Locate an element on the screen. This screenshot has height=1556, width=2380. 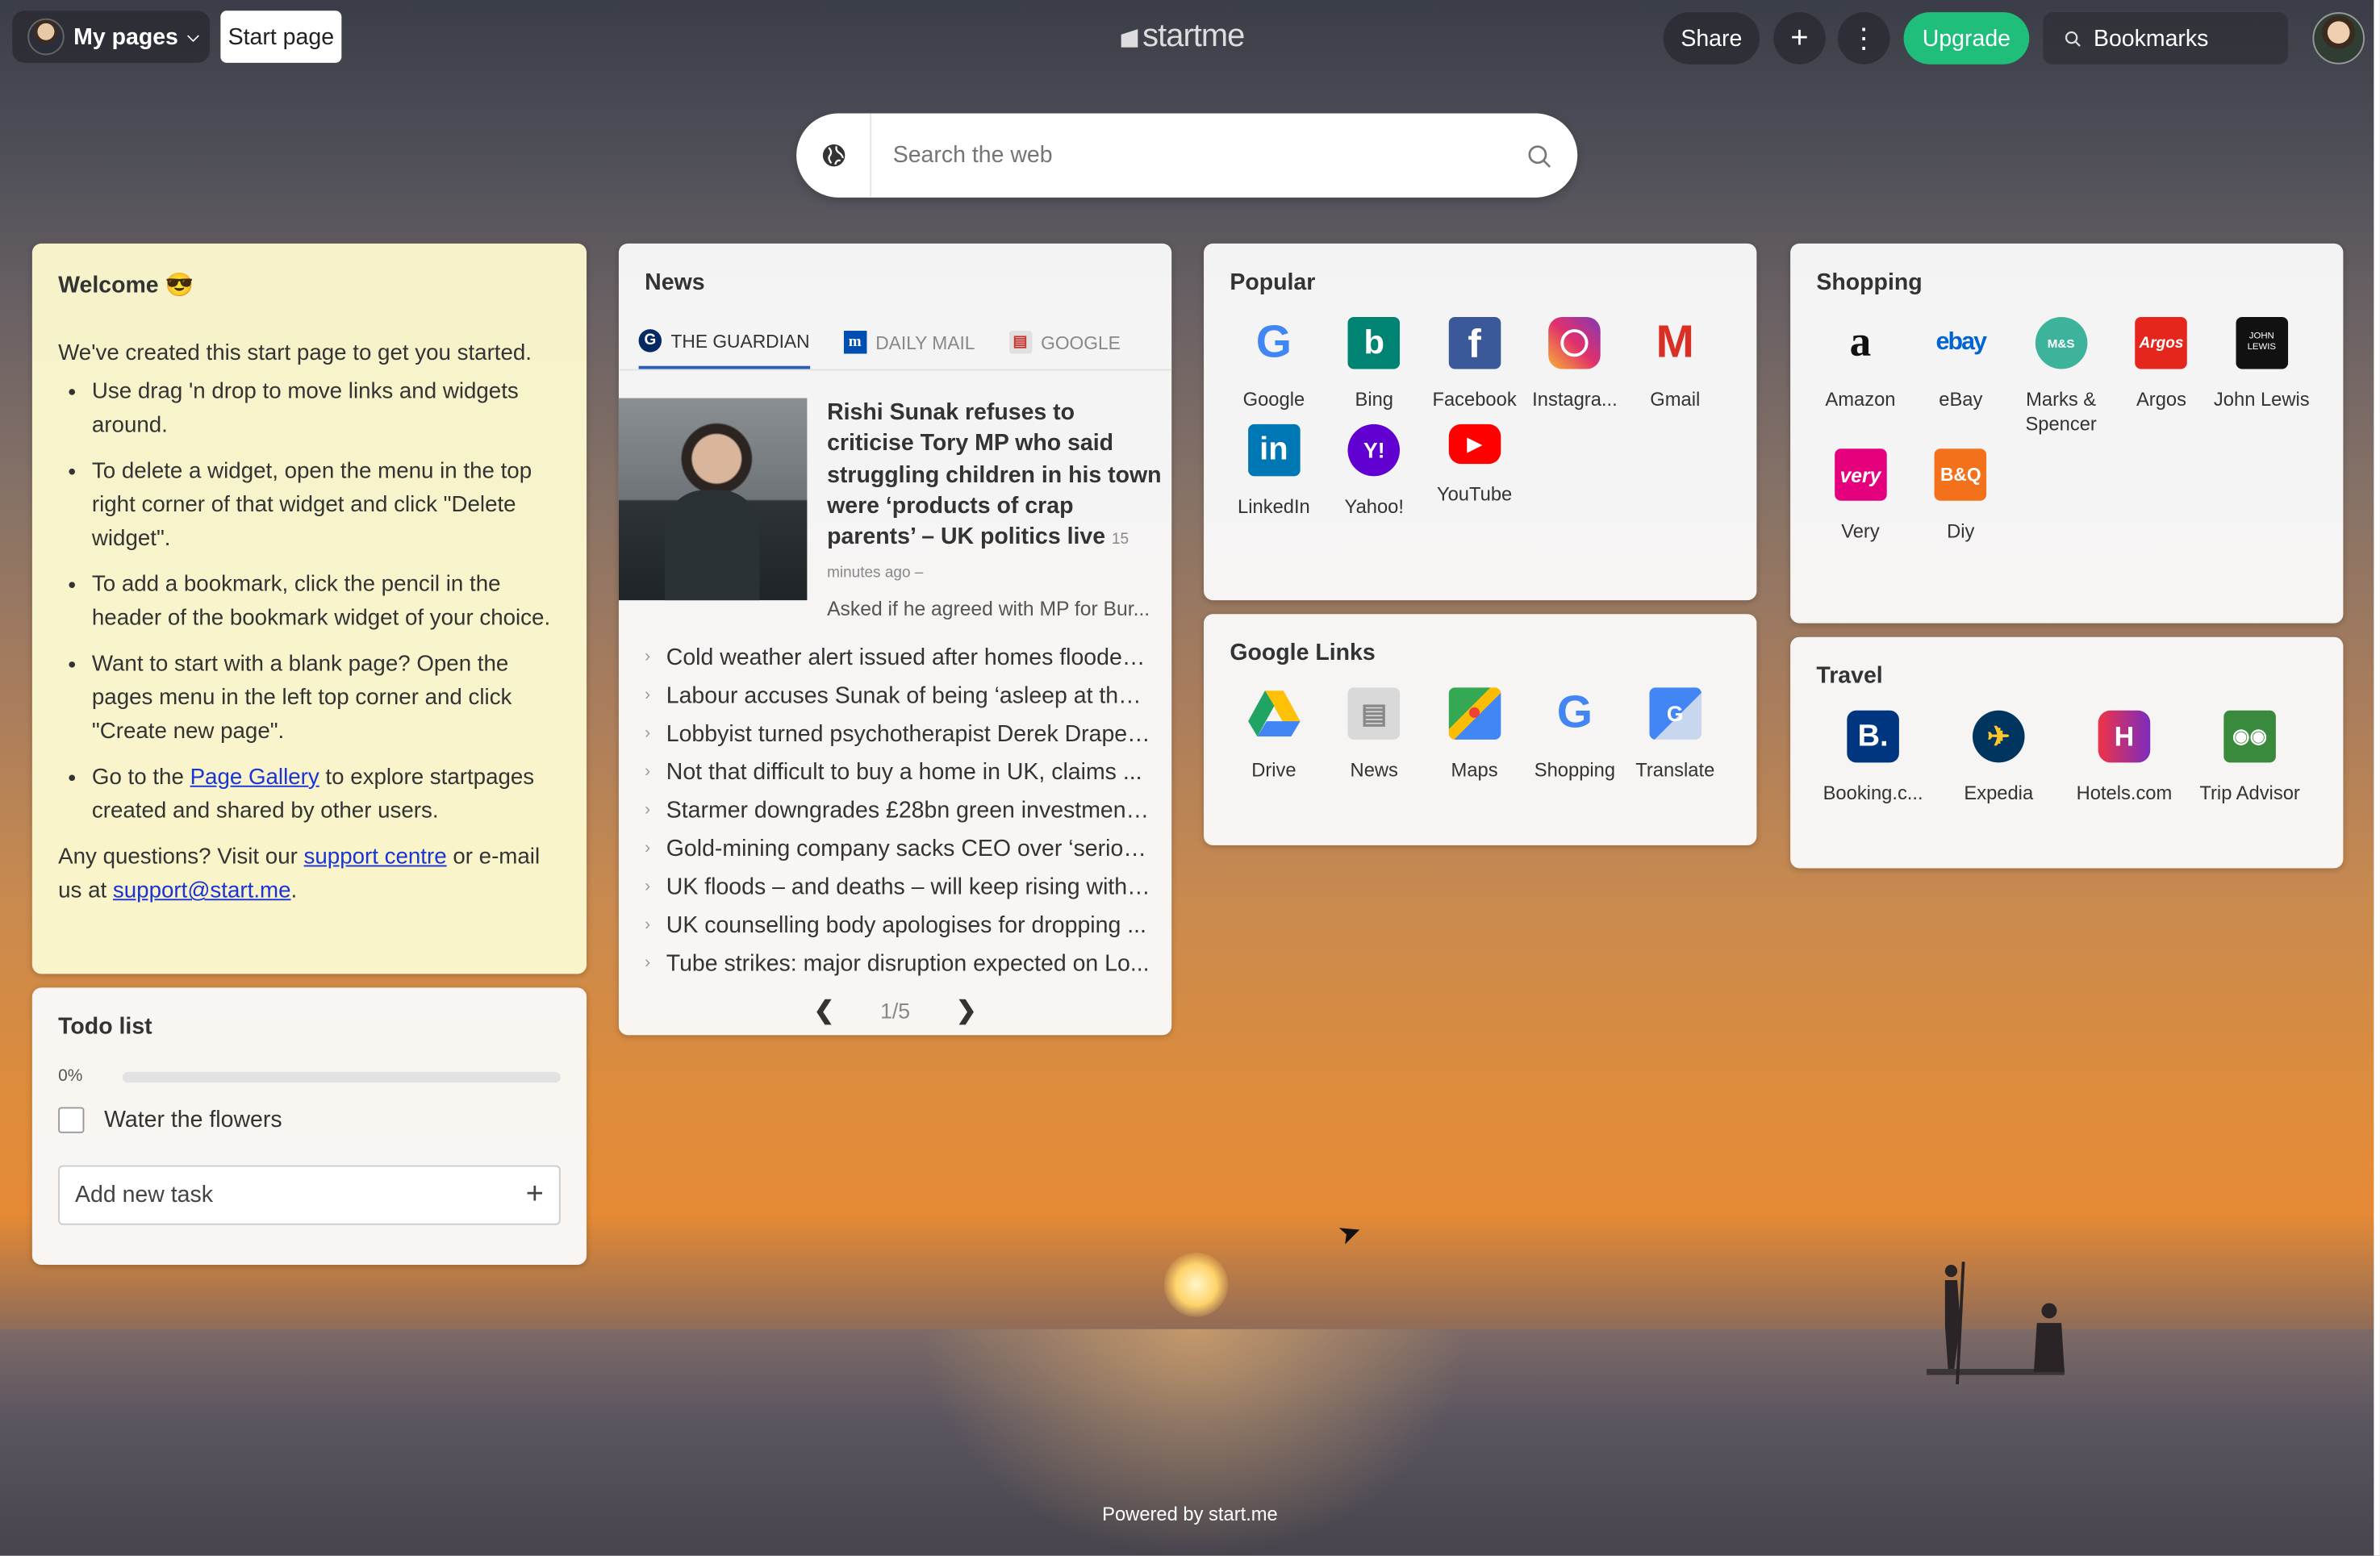
bookmark-gmail: M Gmail is located at coordinates (1675, 364).